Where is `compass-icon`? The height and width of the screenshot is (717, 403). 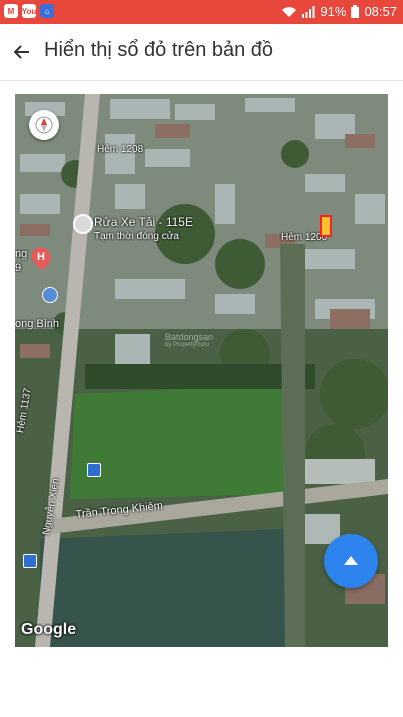
compass-icon is located at coordinates (44, 125).